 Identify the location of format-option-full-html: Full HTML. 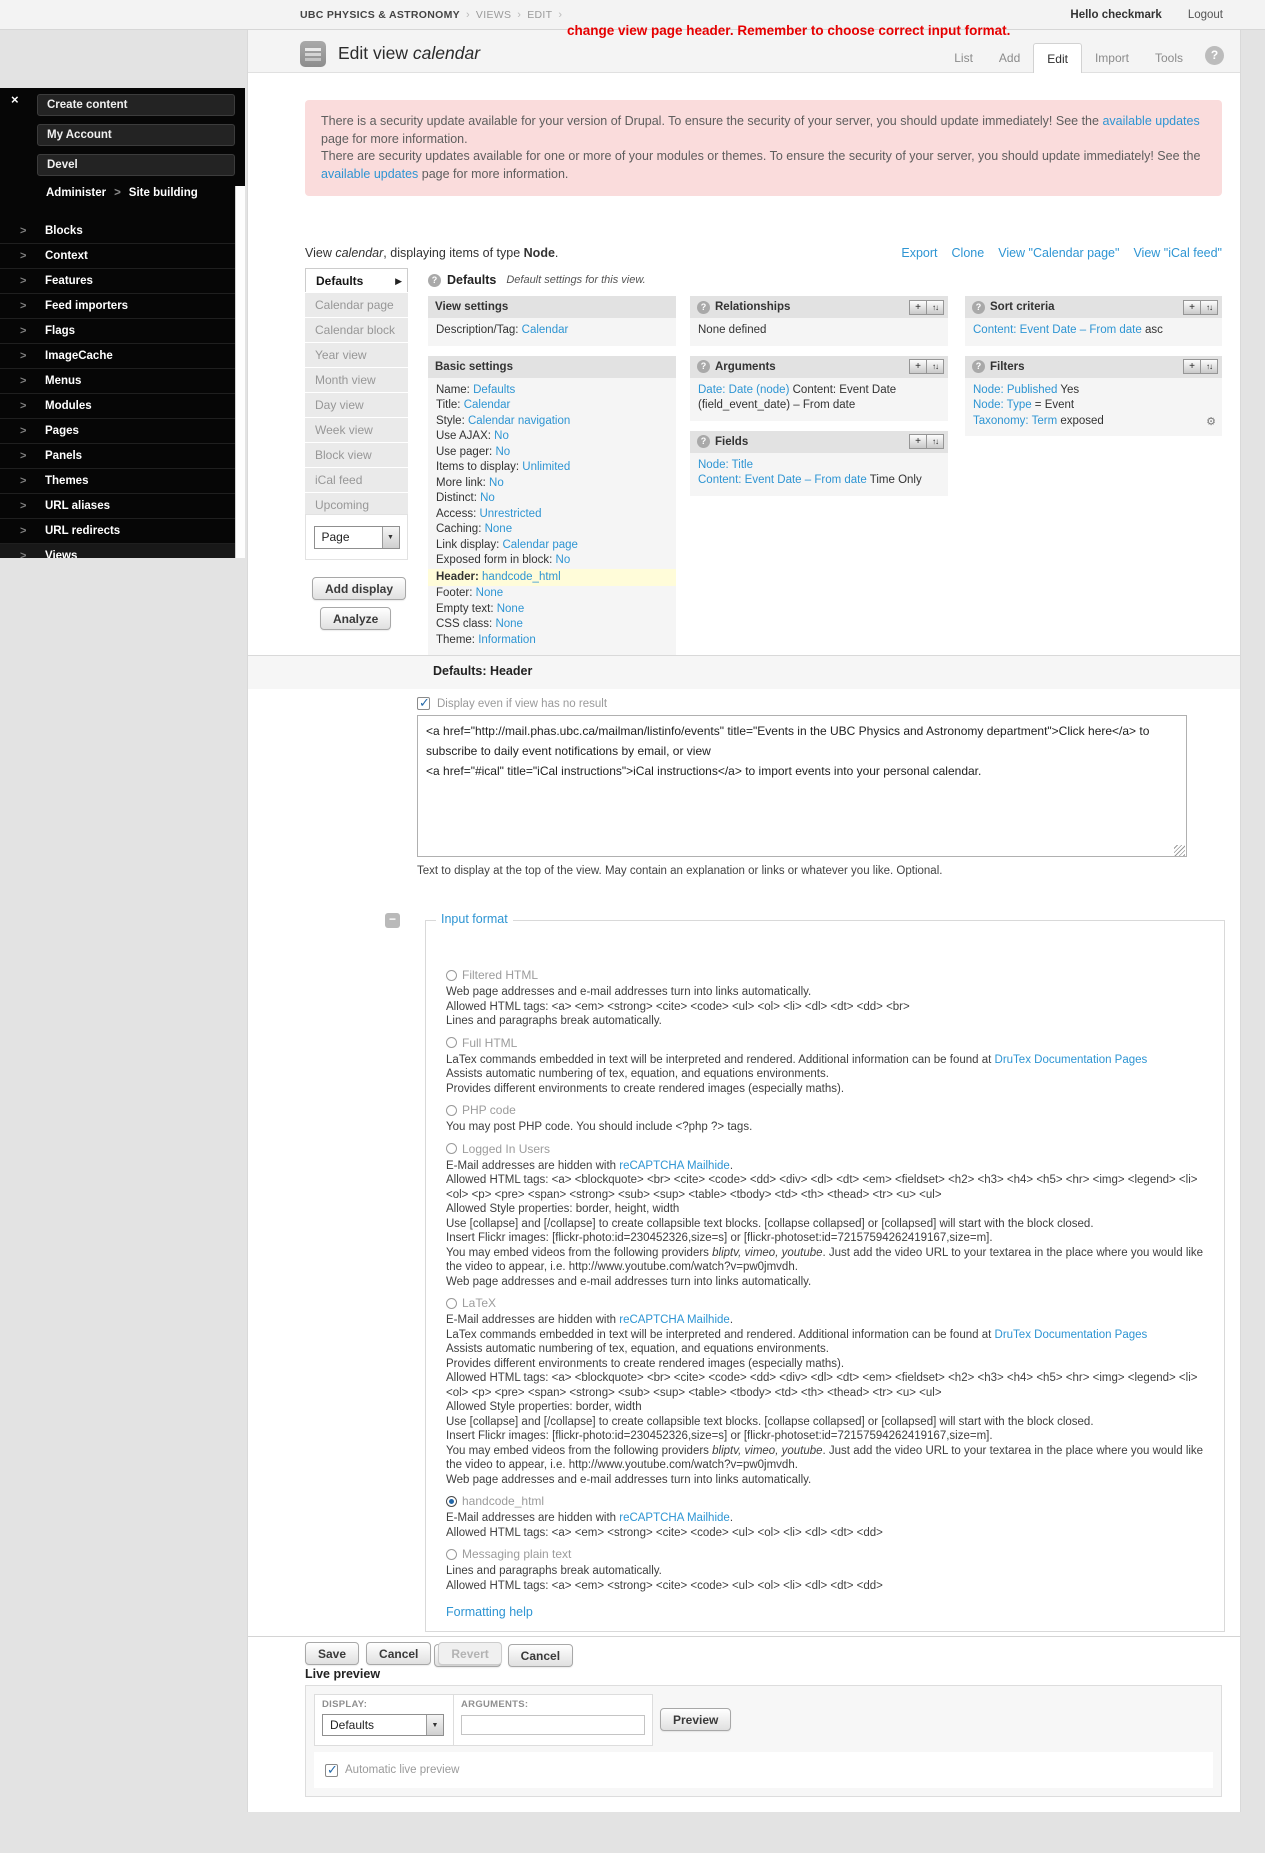
(827, 1043).